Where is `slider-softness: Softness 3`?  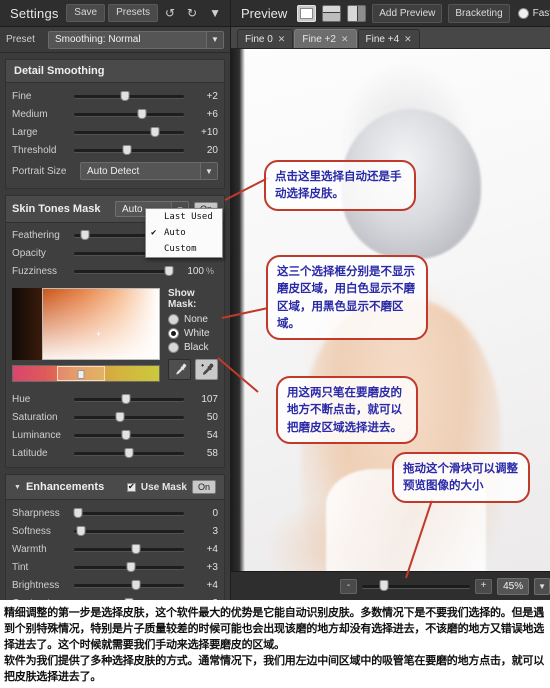 slider-softness: Softness 3 is located at coordinates (115, 531).